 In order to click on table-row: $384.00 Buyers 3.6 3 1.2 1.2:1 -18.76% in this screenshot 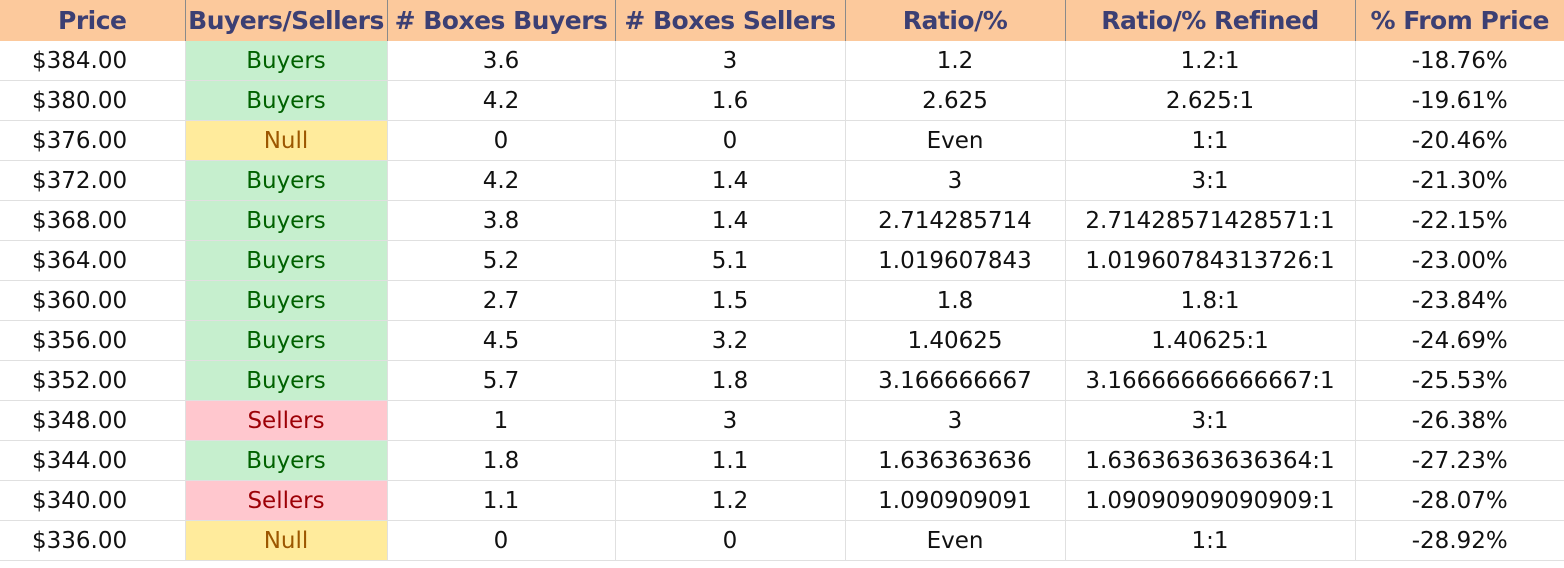, I will do `click(782, 61)`.